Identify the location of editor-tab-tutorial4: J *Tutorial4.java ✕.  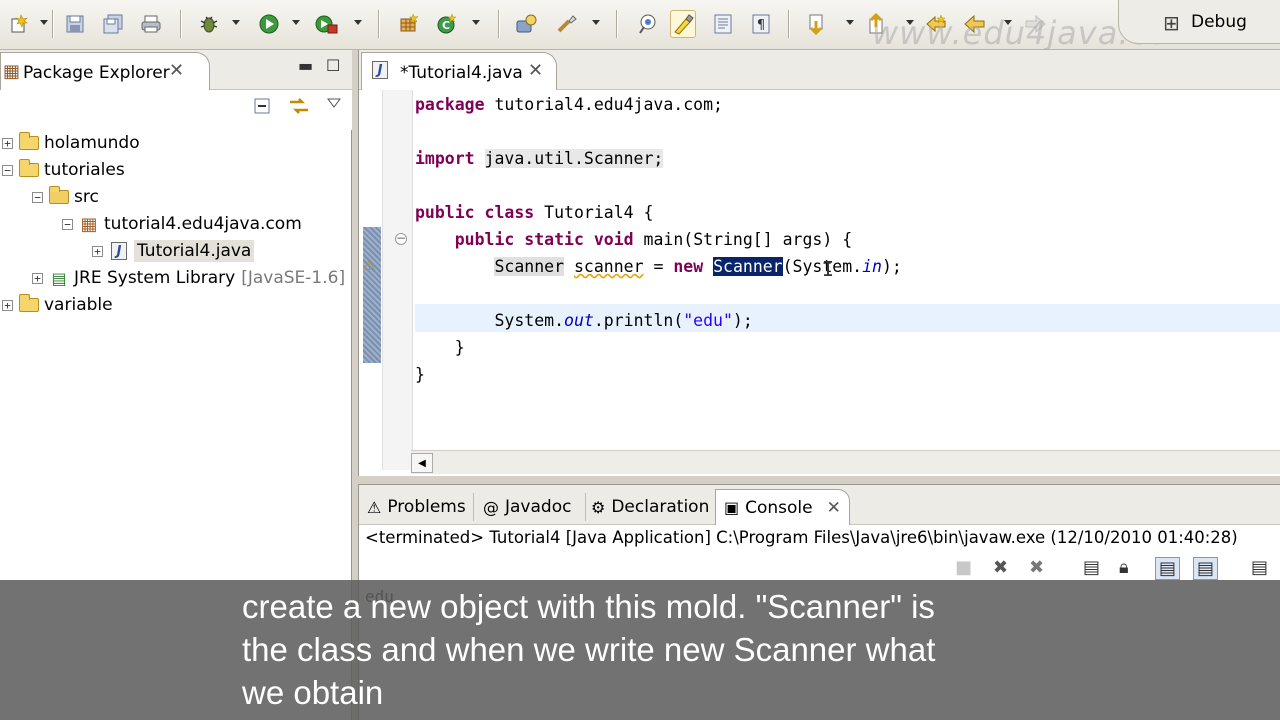
(459, 71).